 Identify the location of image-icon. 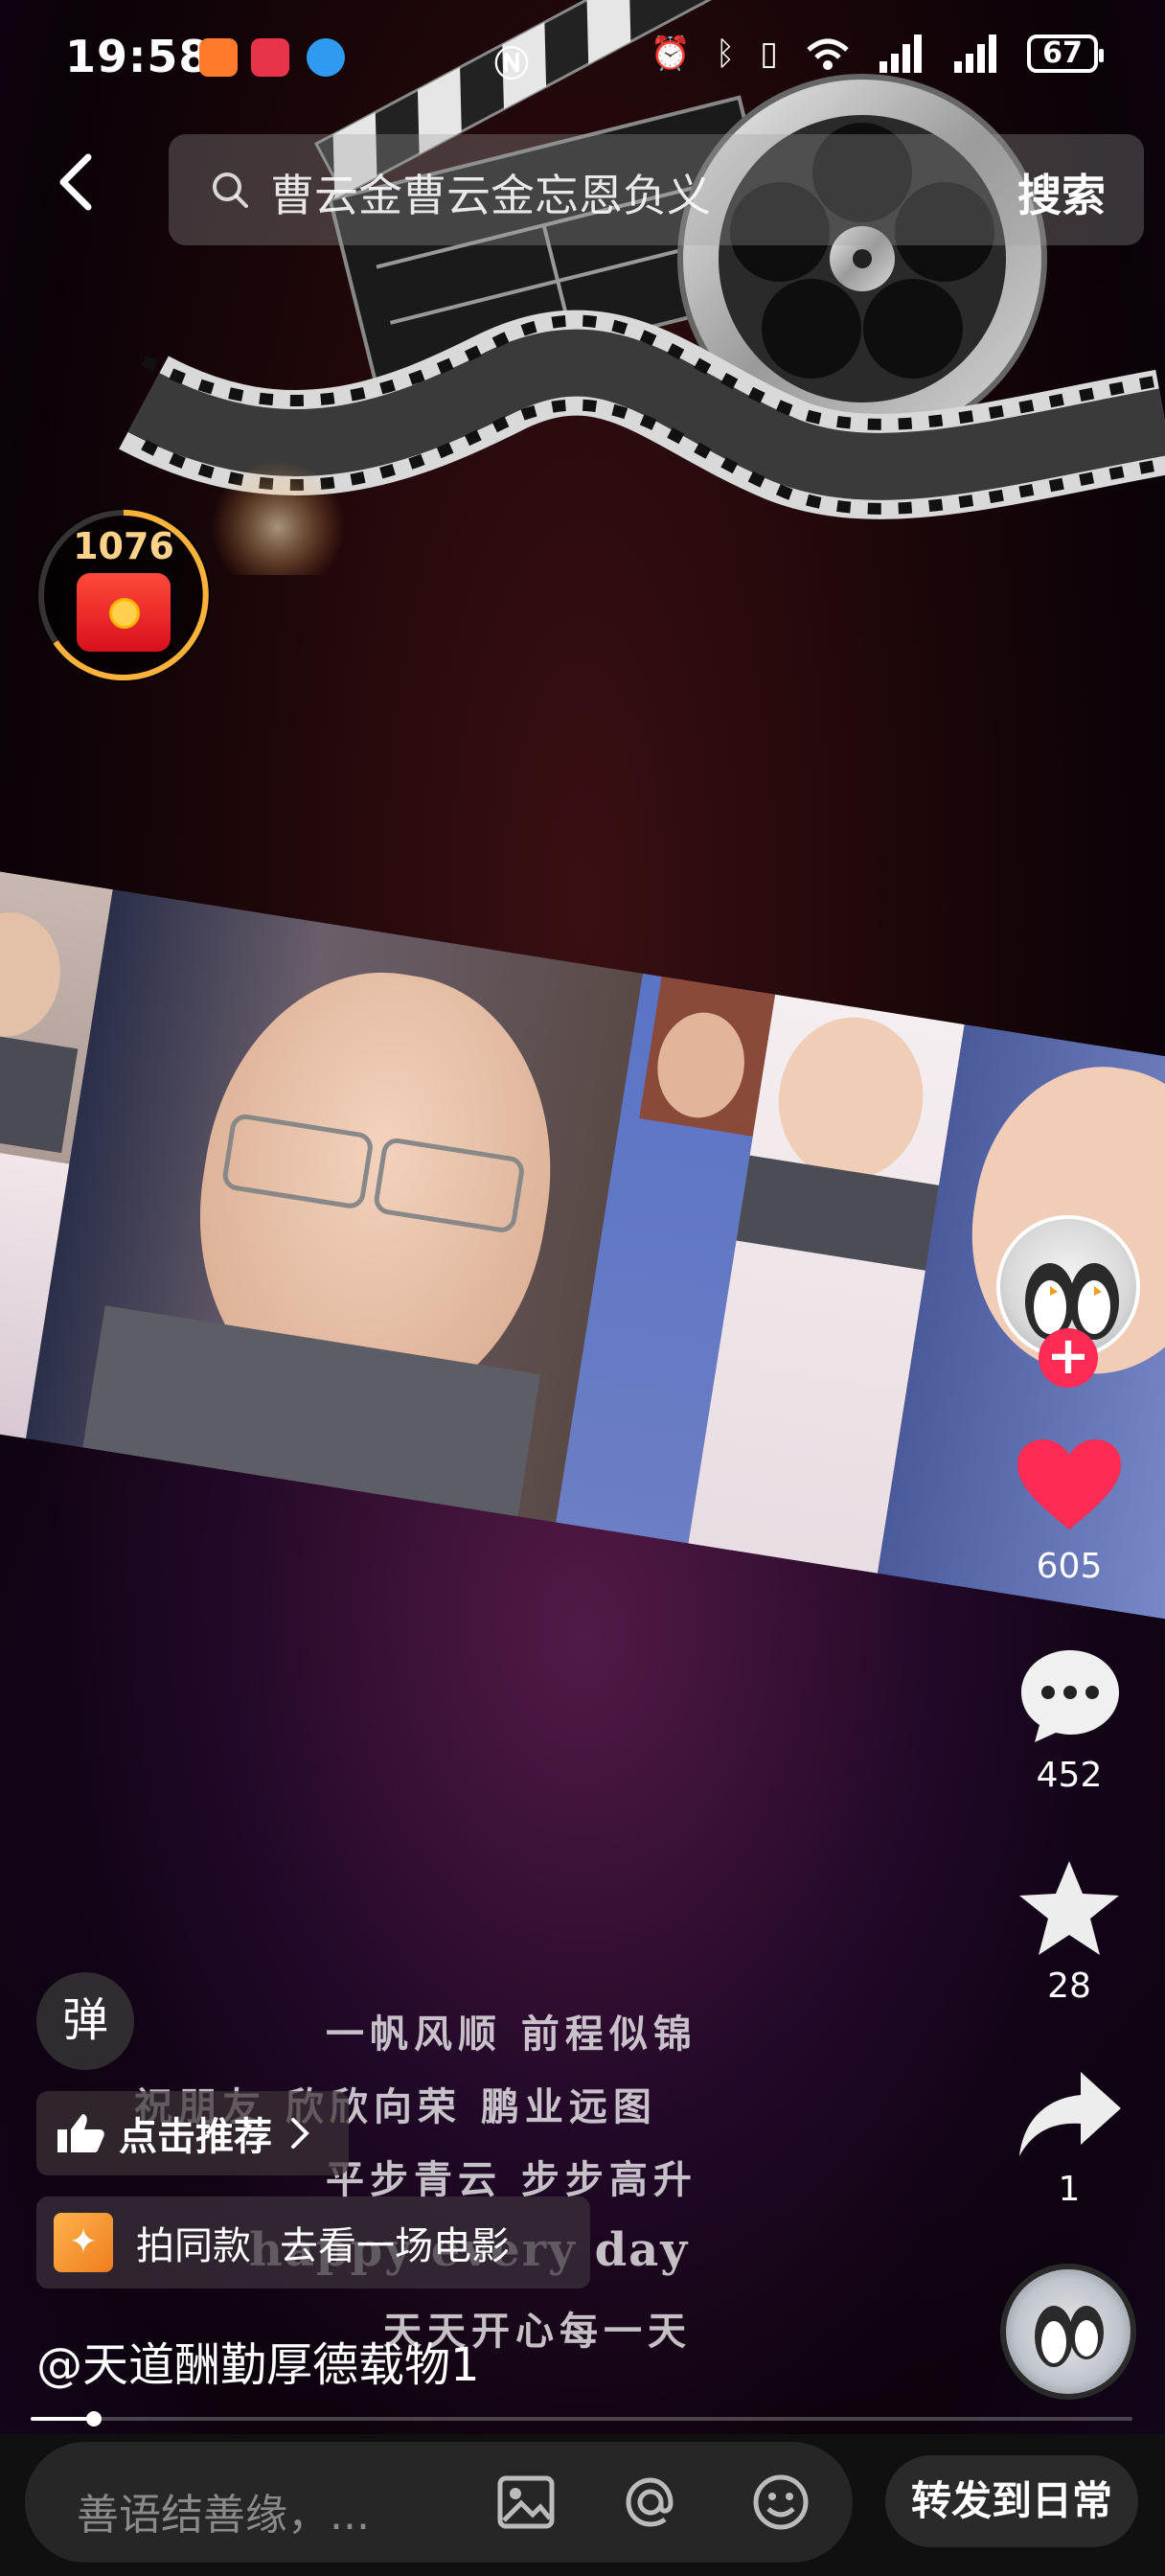
(526, 2502).